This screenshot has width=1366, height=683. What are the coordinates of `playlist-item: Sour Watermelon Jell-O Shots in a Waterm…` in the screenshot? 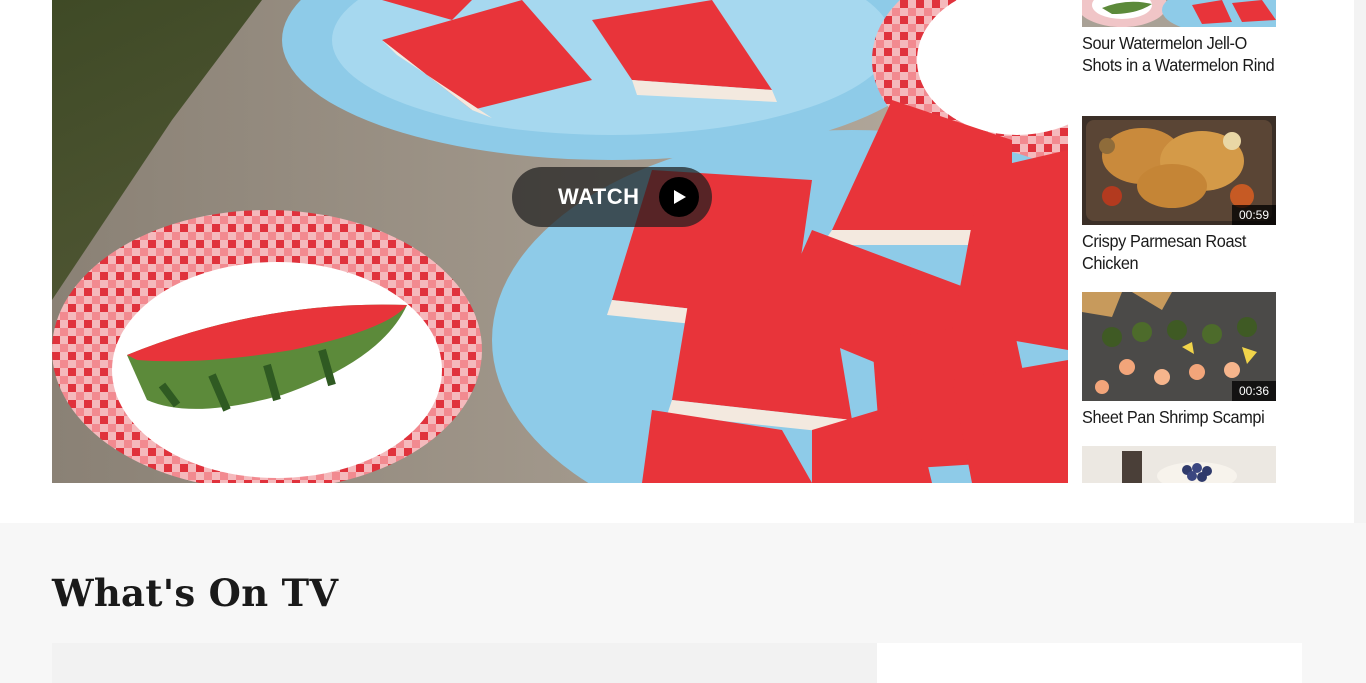 It's located at (1179, 38).